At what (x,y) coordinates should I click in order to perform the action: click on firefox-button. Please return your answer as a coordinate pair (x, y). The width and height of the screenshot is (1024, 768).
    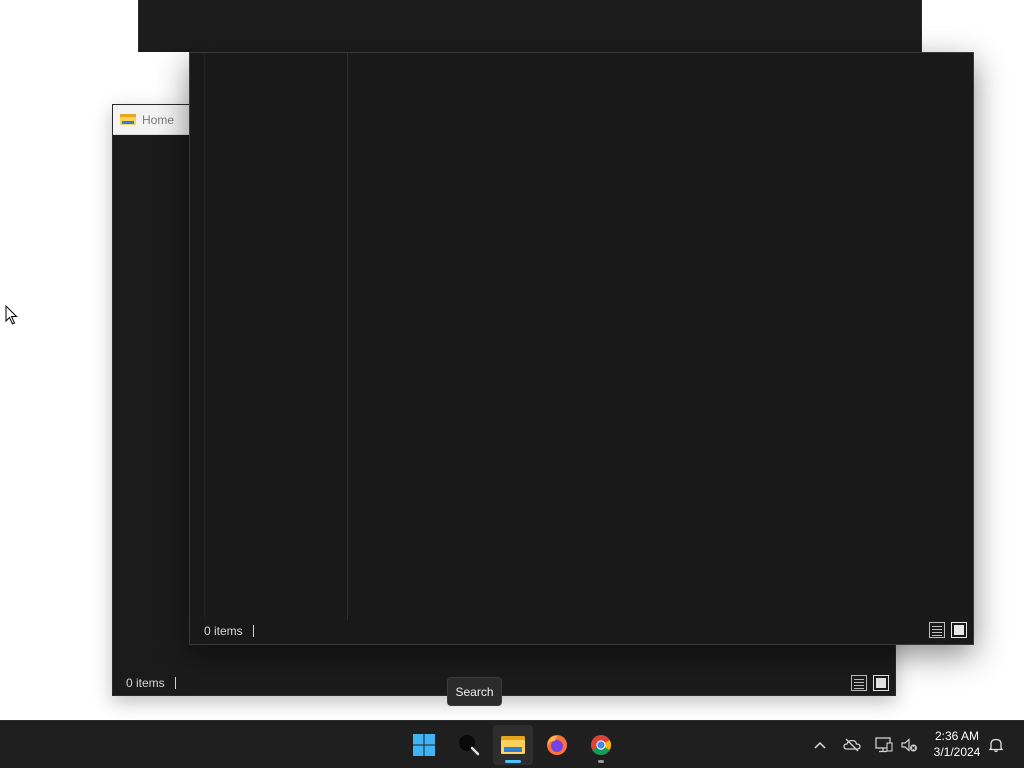
    Looking at the image, I should click on (557, 745).